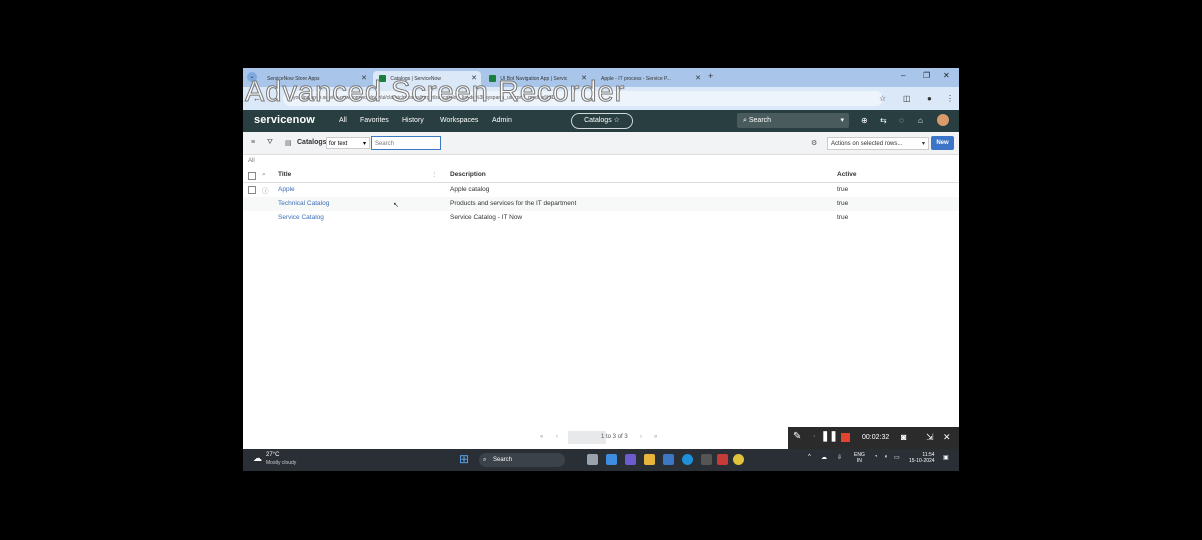 The height and width of the screenshot is (540, 1202). I want to click on pause-button: ❚❚, so click(829, 436).